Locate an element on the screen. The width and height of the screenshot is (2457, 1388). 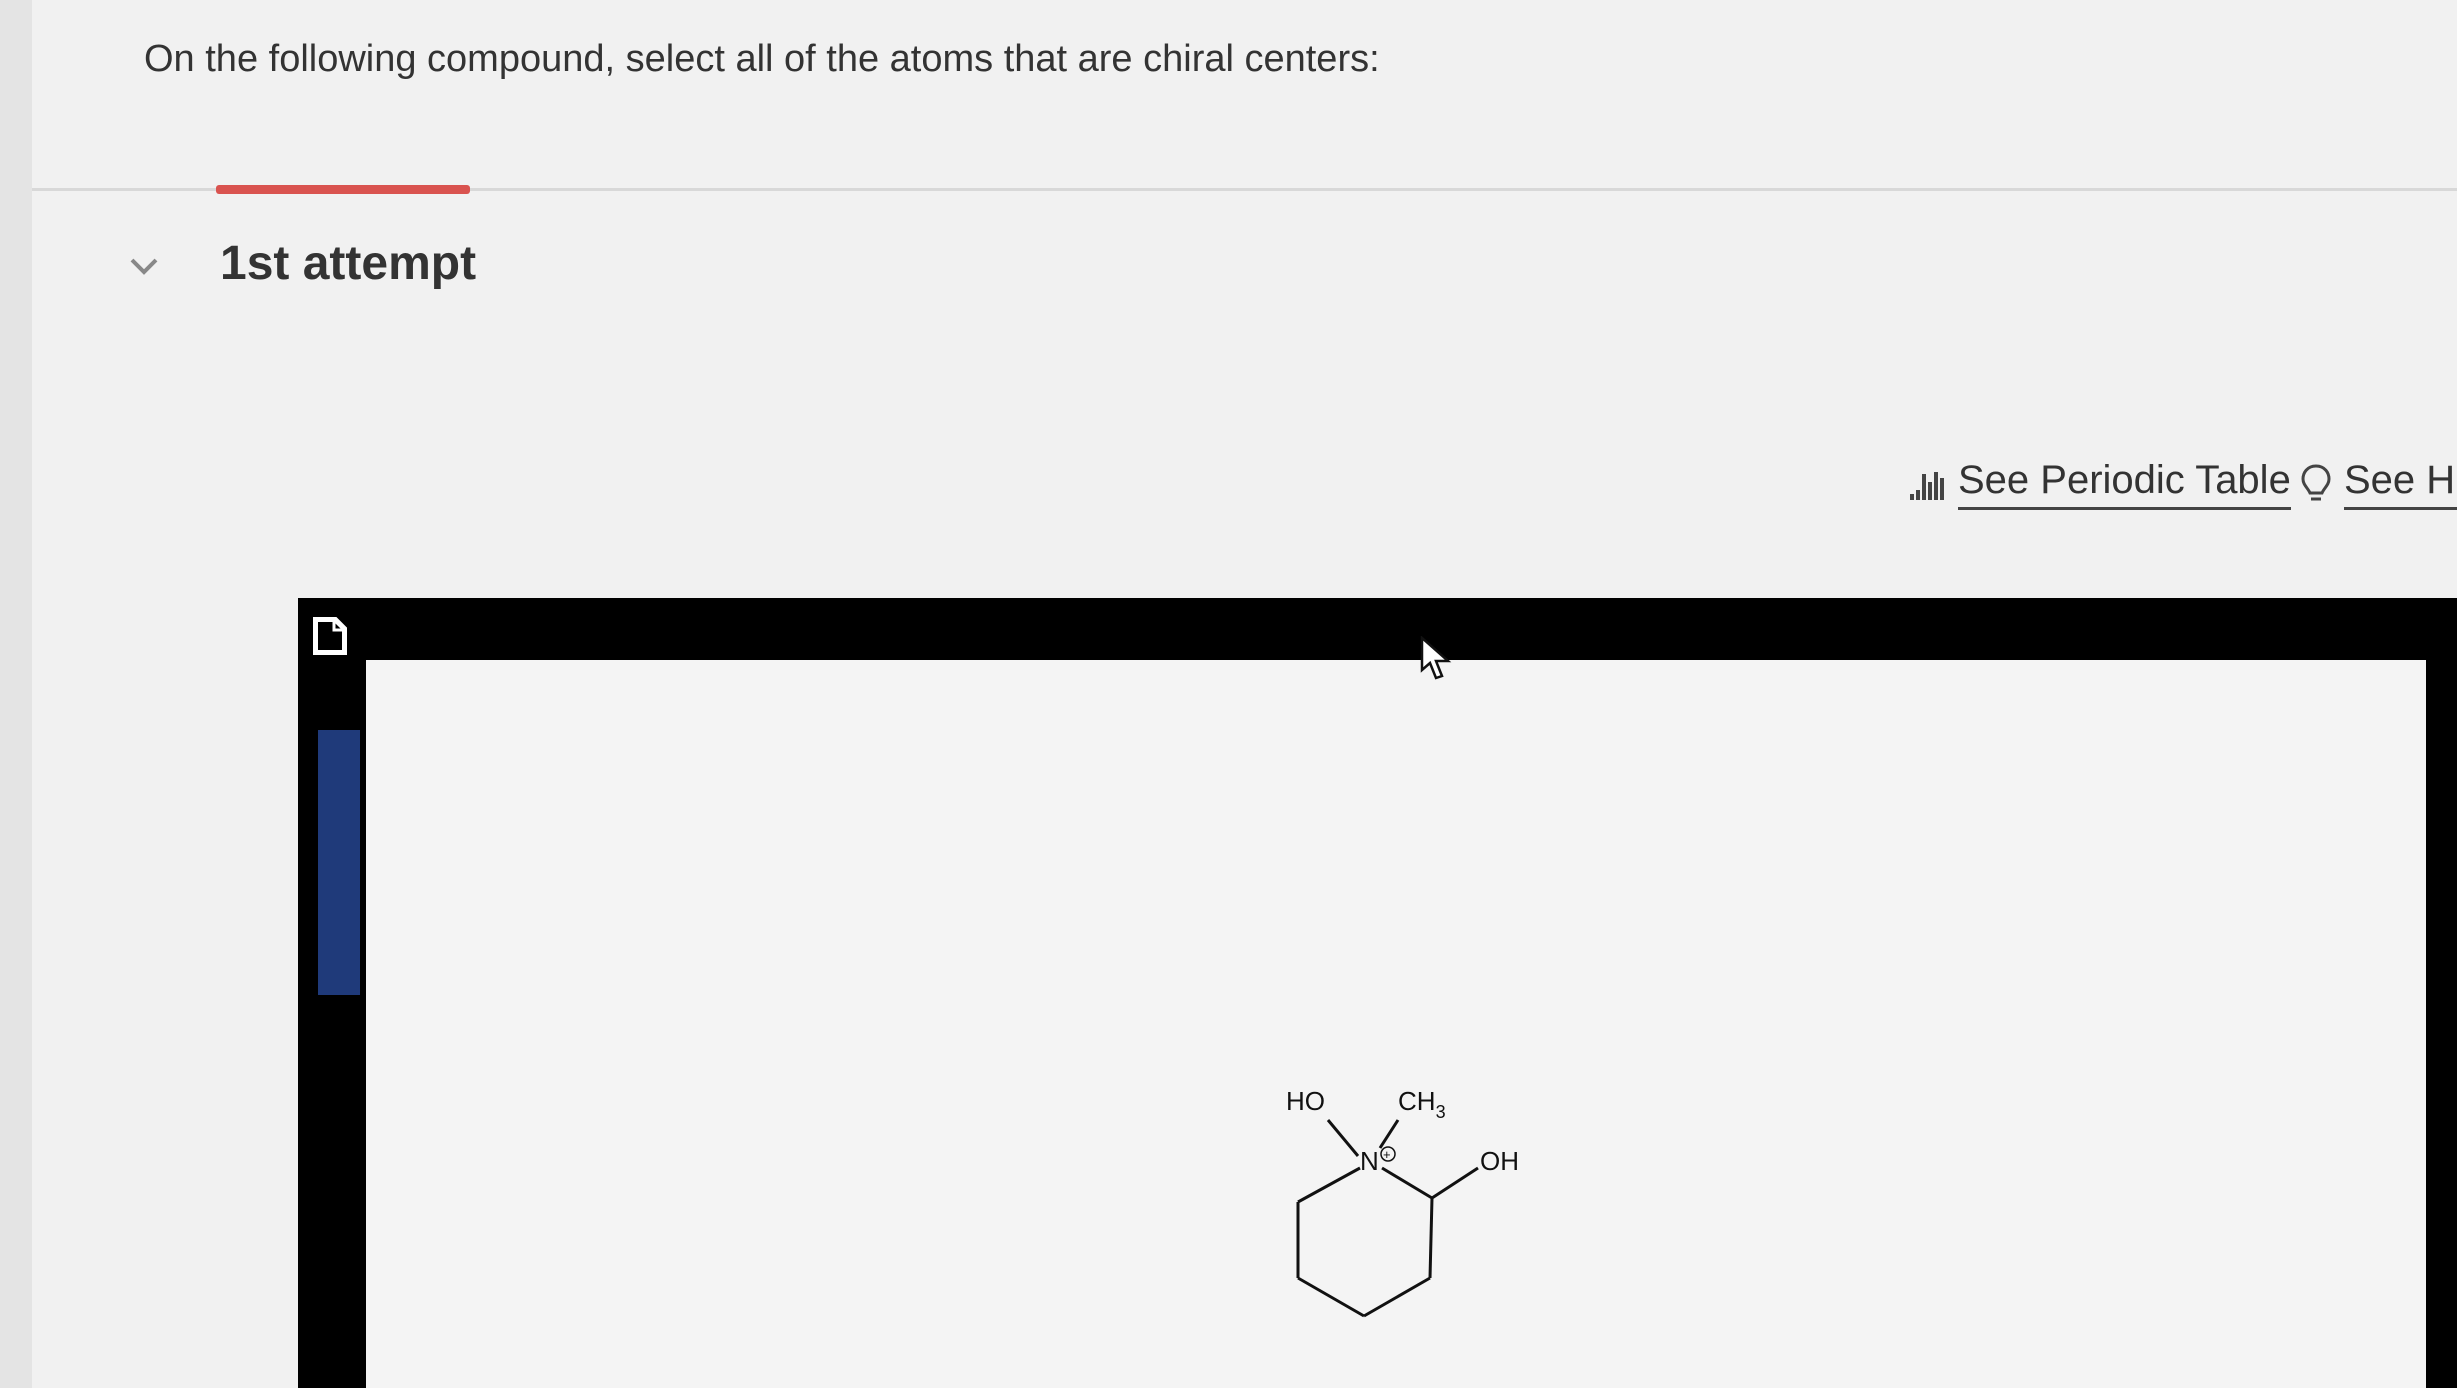
hint-clip: See Hint is located at coordinates (2378, 480).